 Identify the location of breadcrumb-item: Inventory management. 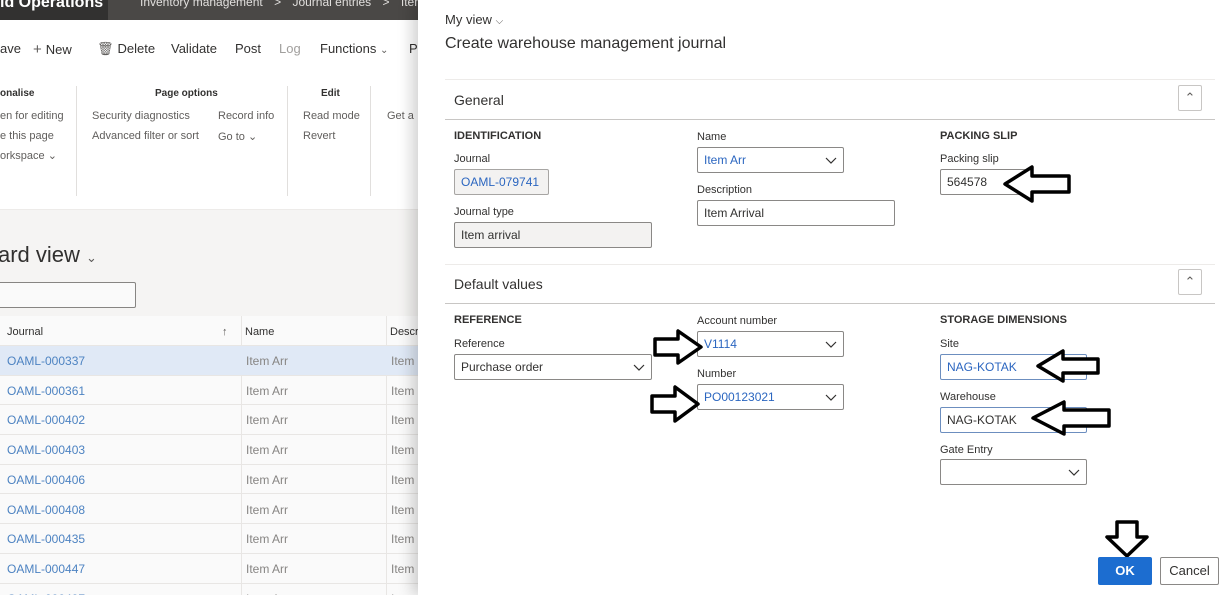
(201, 4).